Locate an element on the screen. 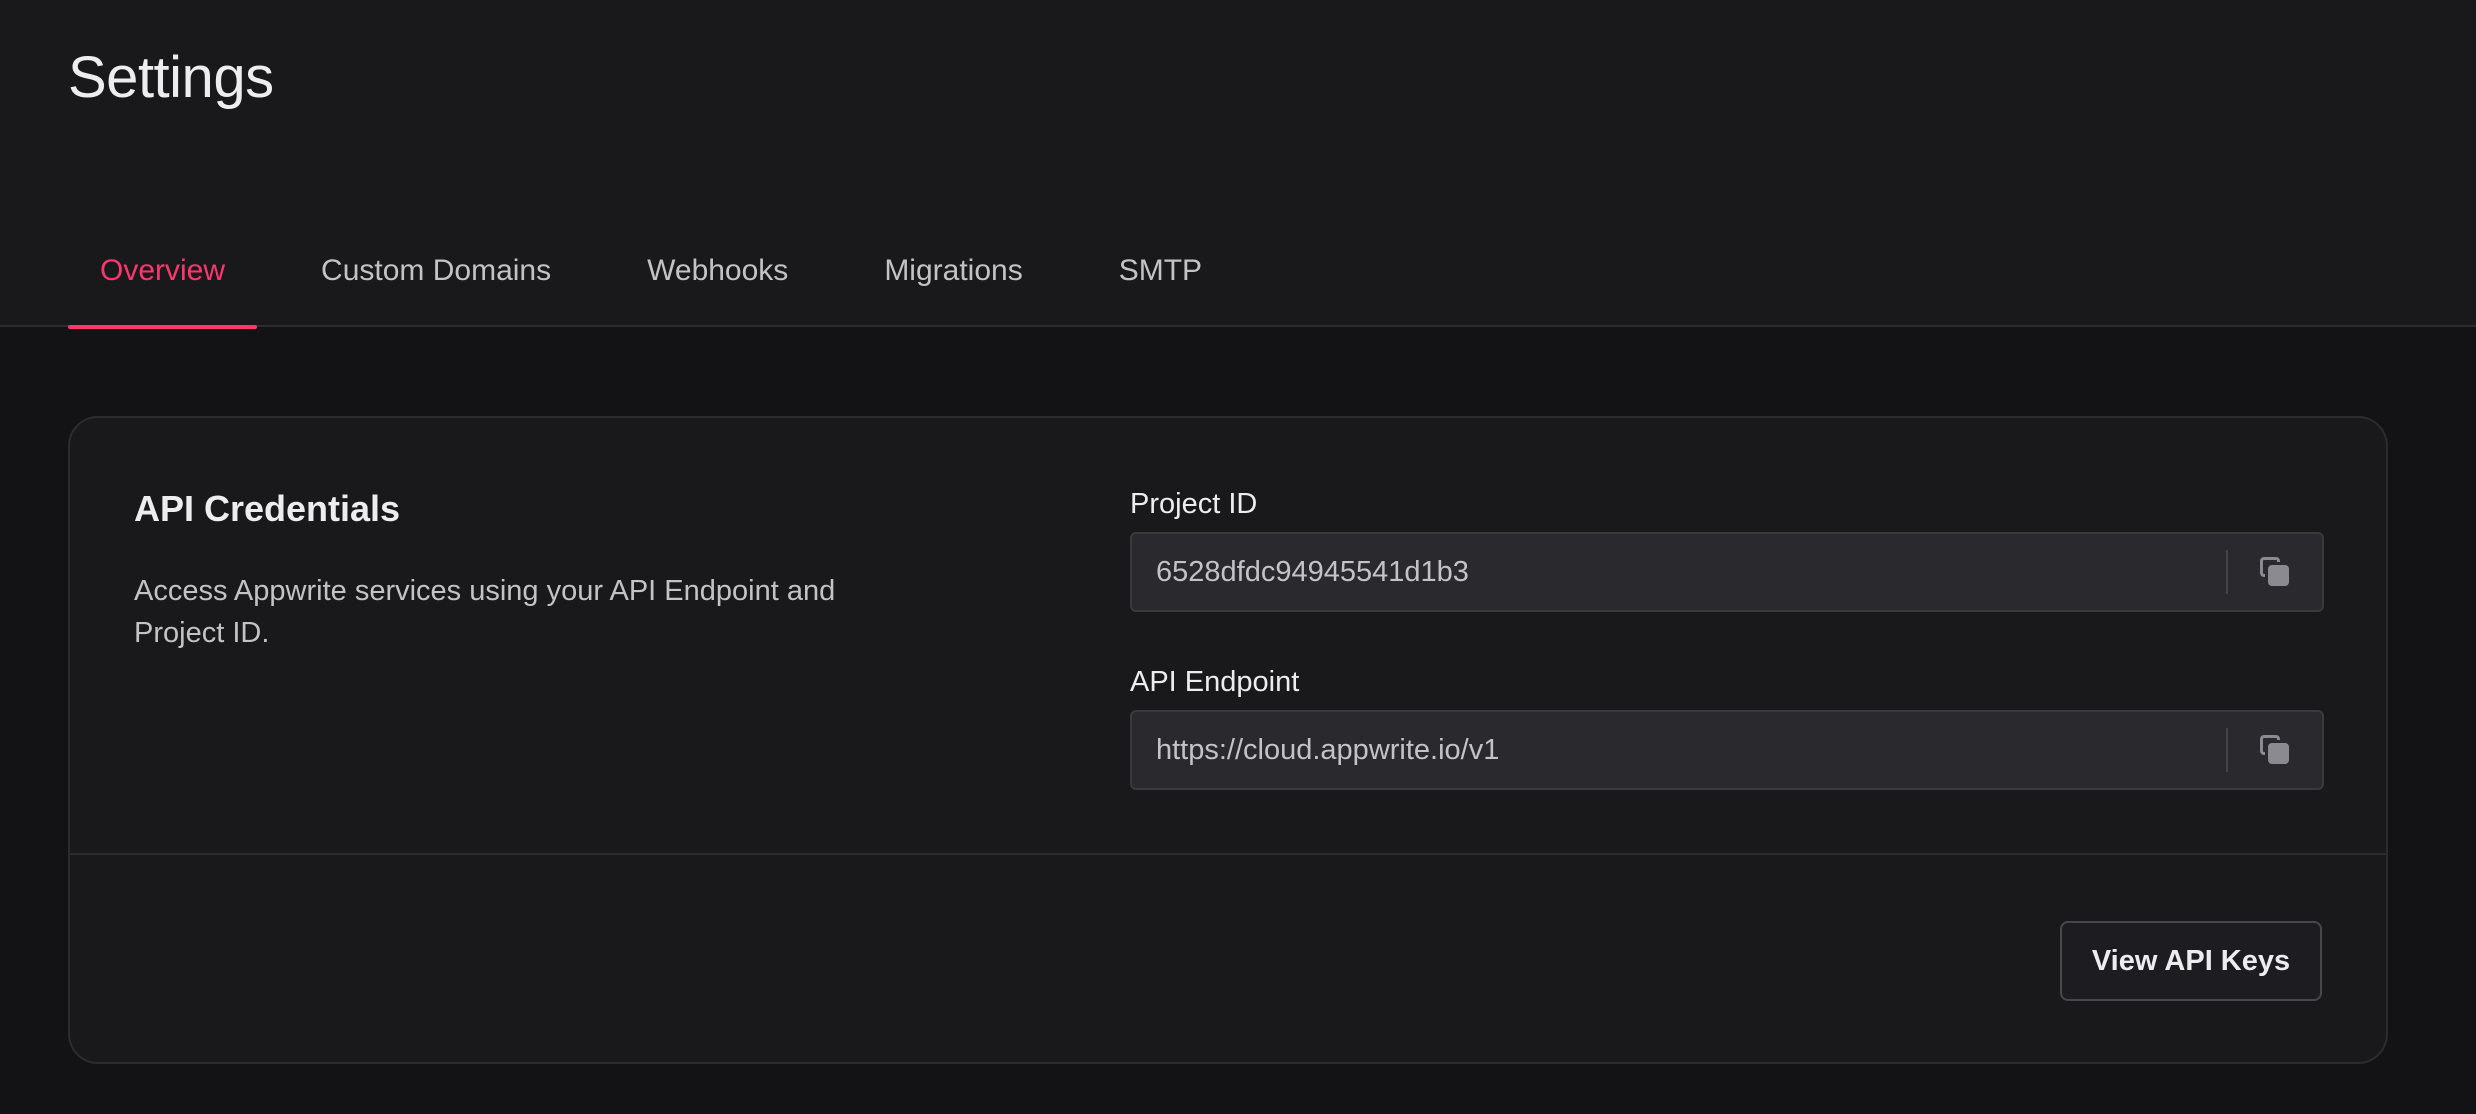  tab-migrations: Migrations is located at coordinates (953, 283).